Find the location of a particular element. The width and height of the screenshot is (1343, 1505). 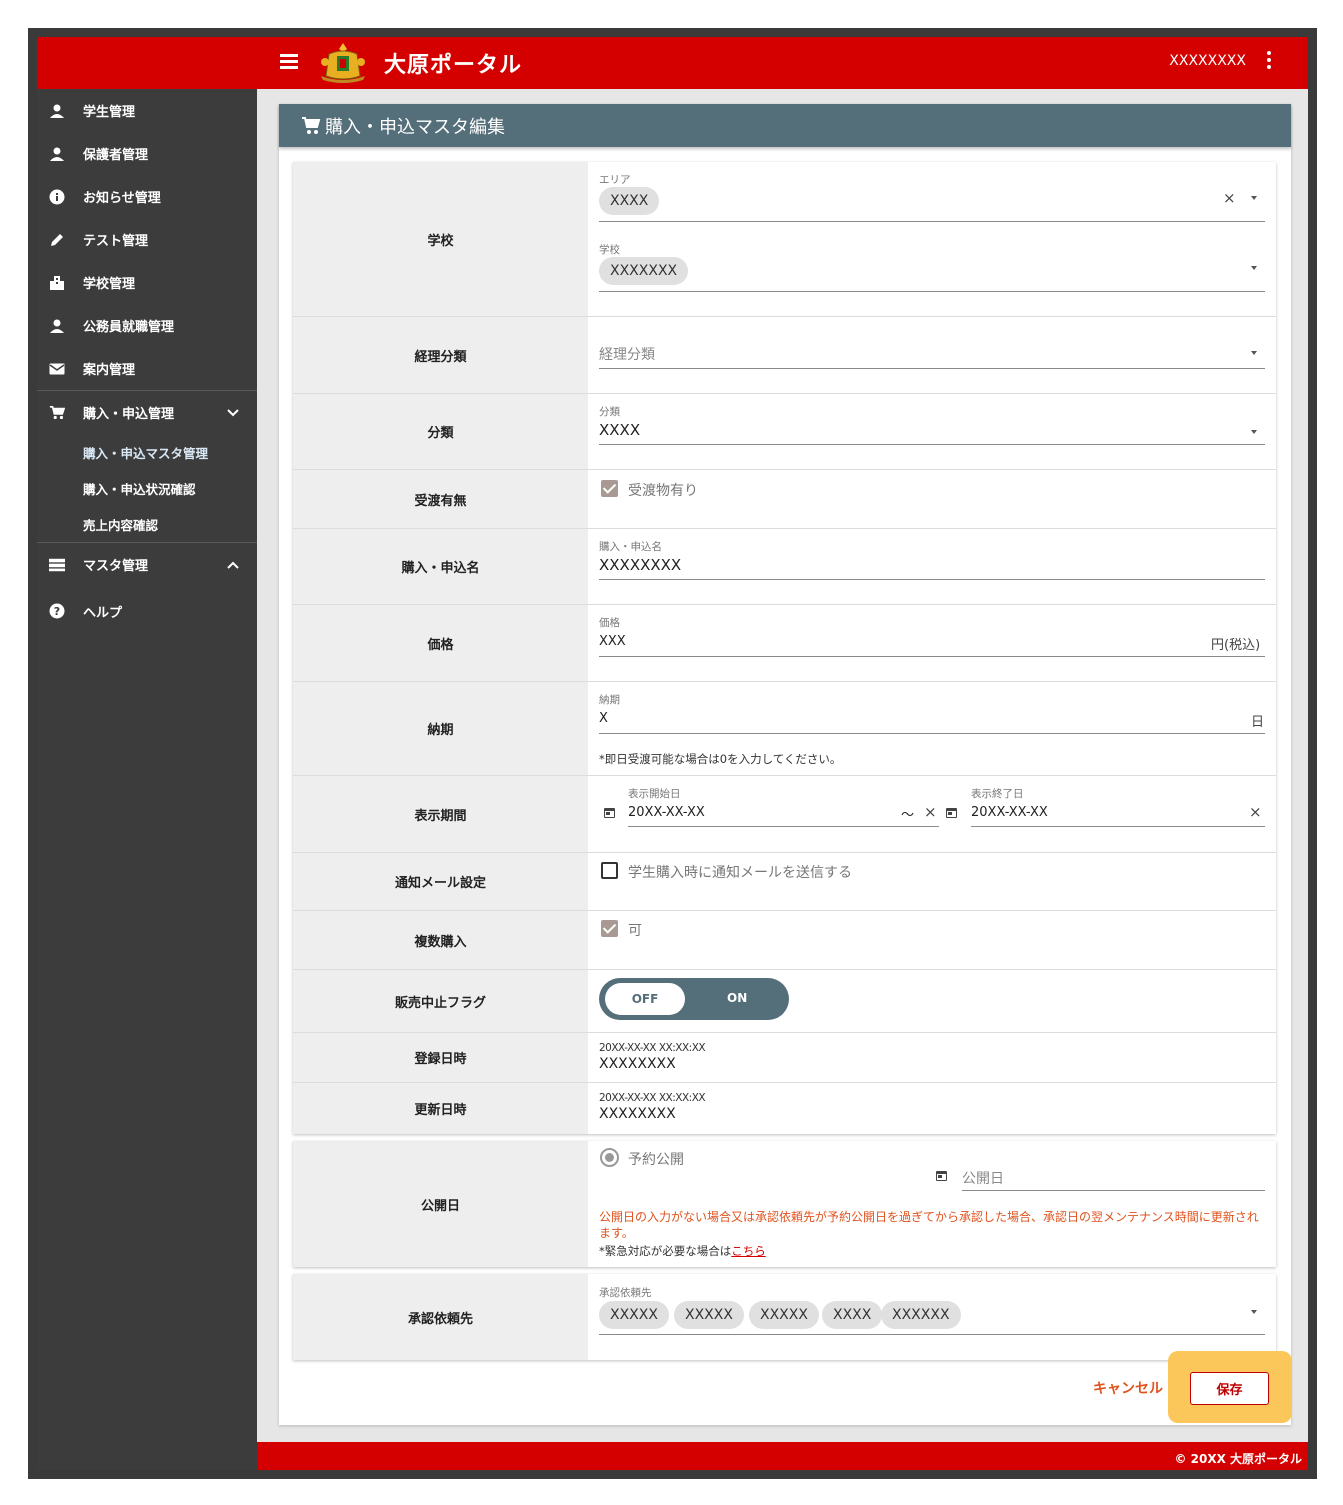

publish-date-input is located at coordinates (1113, 1176).